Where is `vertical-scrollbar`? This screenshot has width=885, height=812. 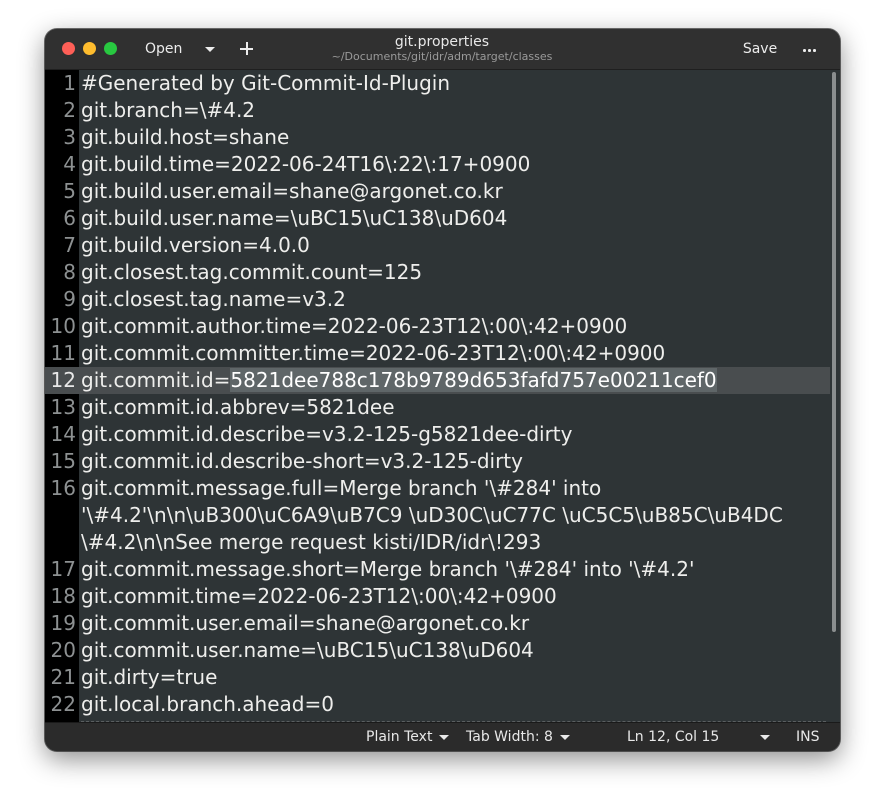
vertical-scrollbar is located at coordinates (834, 352).